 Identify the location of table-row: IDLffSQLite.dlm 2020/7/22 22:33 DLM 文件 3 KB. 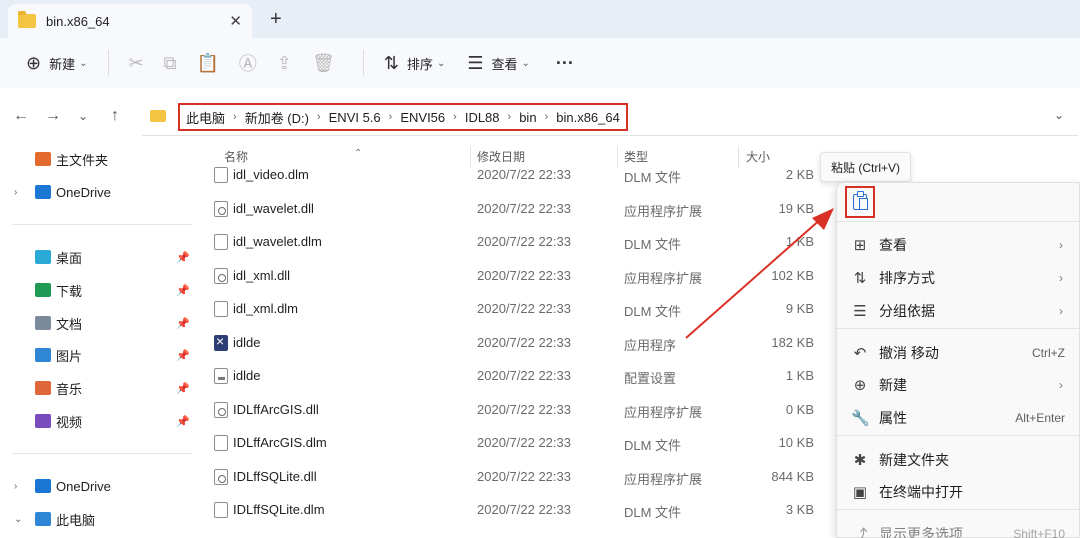
(515, 510).